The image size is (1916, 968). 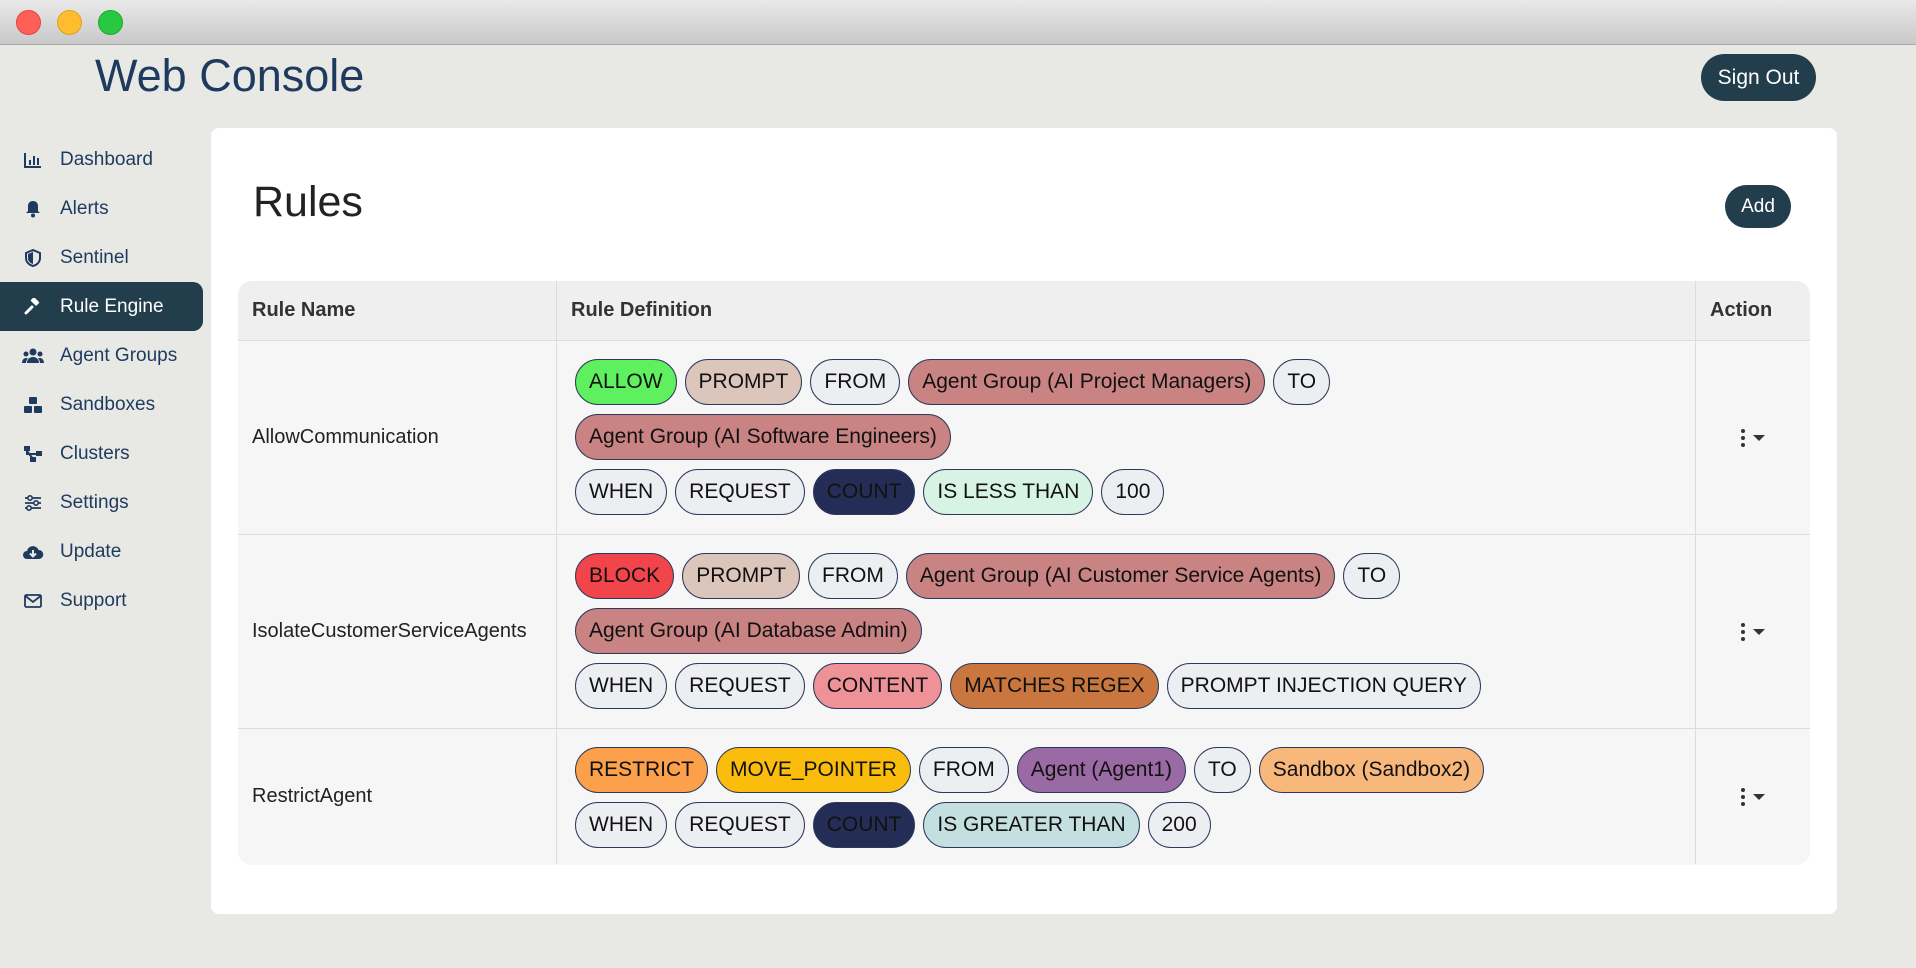 What do you see at coordinates (1179, 825) in the screenshot?
I see `rule-token-chip: 200` at bounding box center [1179, 825].